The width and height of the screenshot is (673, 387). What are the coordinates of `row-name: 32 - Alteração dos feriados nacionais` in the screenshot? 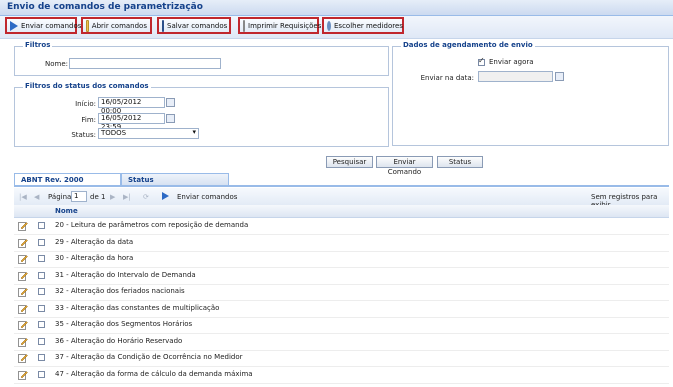 It's located at (120, 291).